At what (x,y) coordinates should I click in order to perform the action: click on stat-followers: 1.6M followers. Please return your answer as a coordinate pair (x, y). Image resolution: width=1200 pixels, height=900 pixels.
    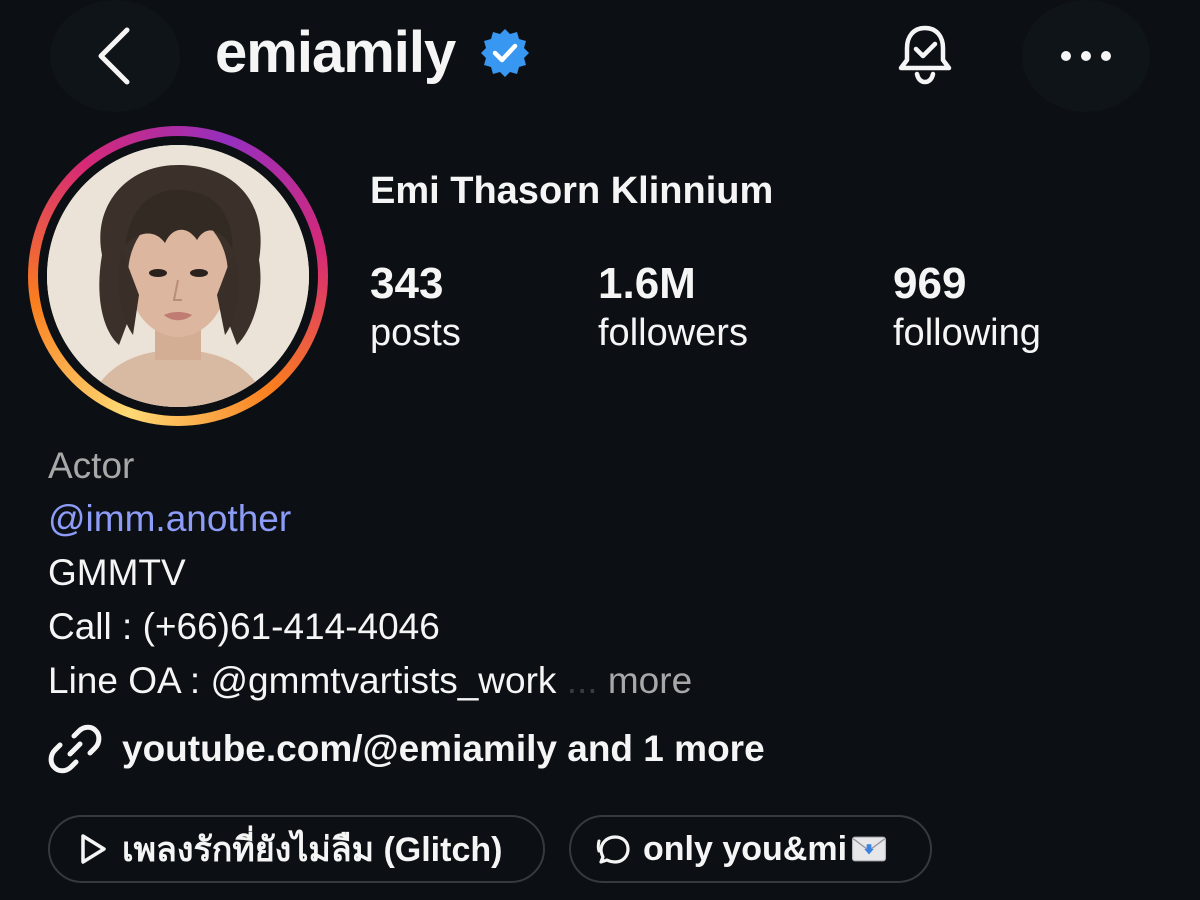
    Looking at the image, I should click on (673, 307).